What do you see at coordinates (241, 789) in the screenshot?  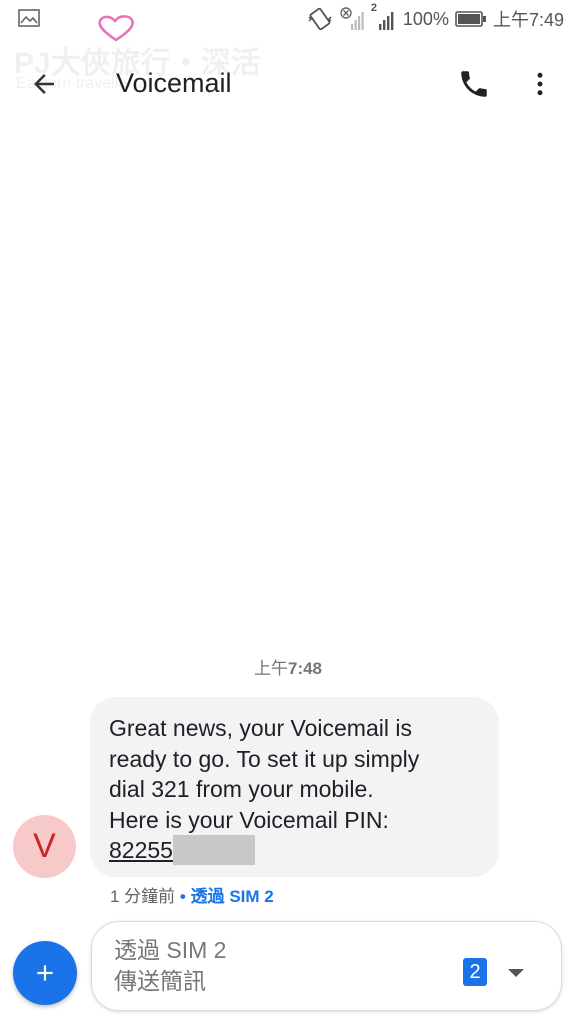 I see `message-line: dial 321 from your mobile.` at bounding box center [241, 789].